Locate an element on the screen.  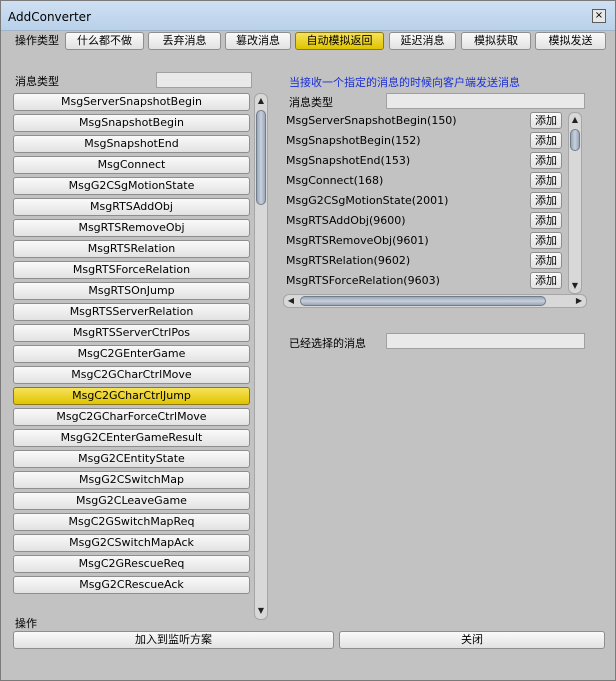
add-to-plan-button: 加入到监听方案 is located at coordinates (173, 640).